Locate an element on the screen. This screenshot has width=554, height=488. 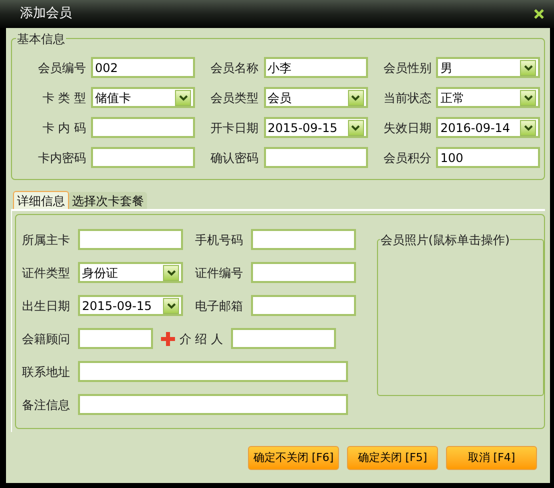
group-title: 会员照片(鼠标单击操作) is located at coordinates (445, 240).